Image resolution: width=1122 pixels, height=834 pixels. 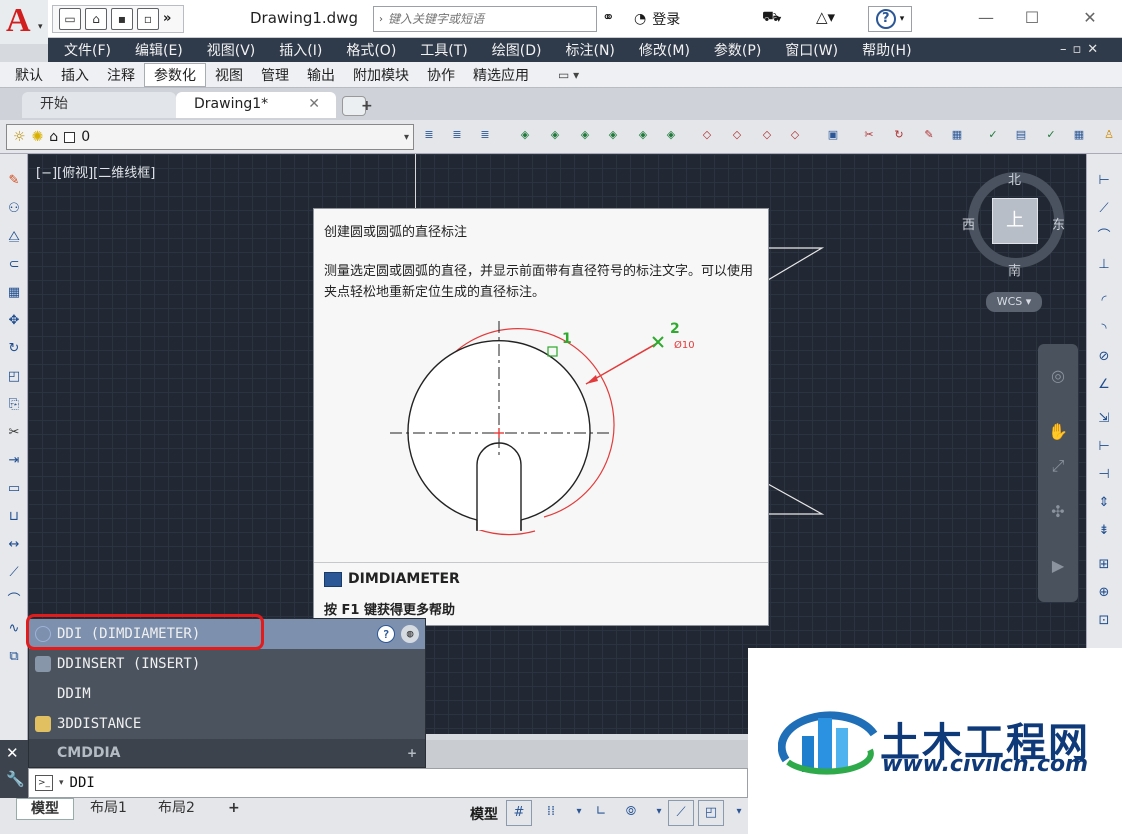 I want to click on tab-start: 开始, so click(x=99, y=105).